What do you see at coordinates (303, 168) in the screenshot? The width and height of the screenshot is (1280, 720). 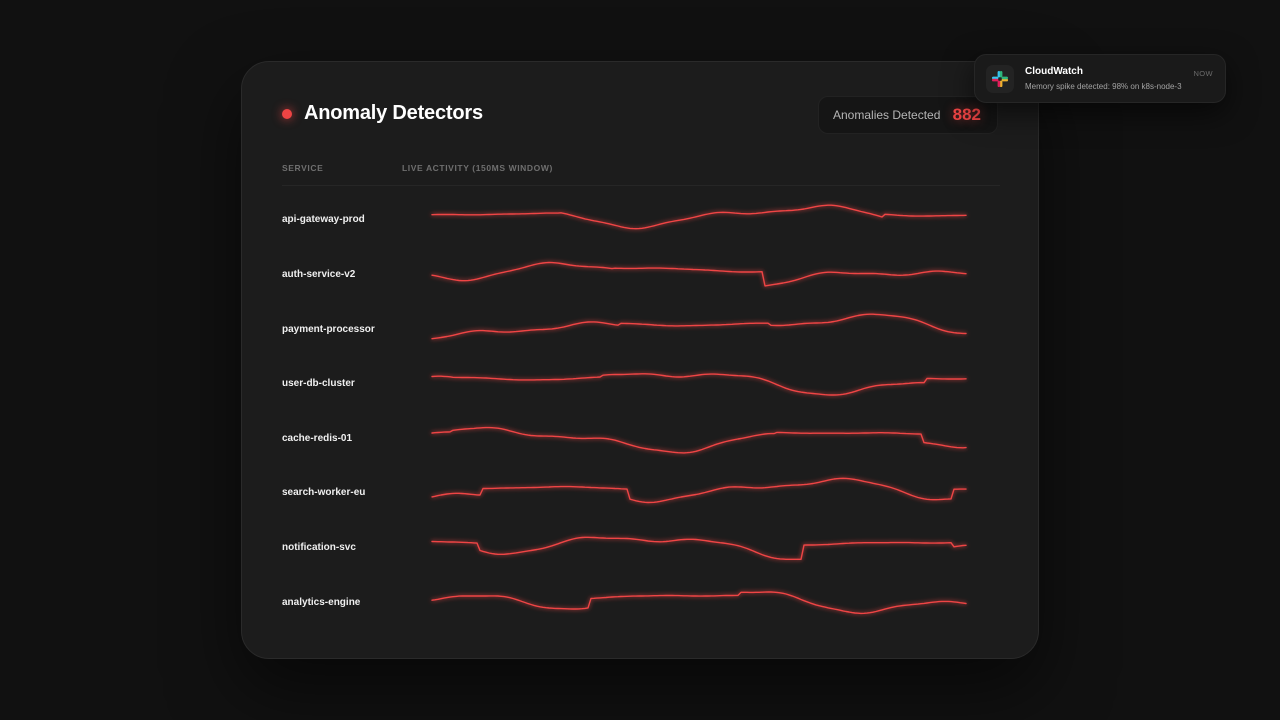 I see `column-header-service: SERVICE` at bounding box center [303, 168].